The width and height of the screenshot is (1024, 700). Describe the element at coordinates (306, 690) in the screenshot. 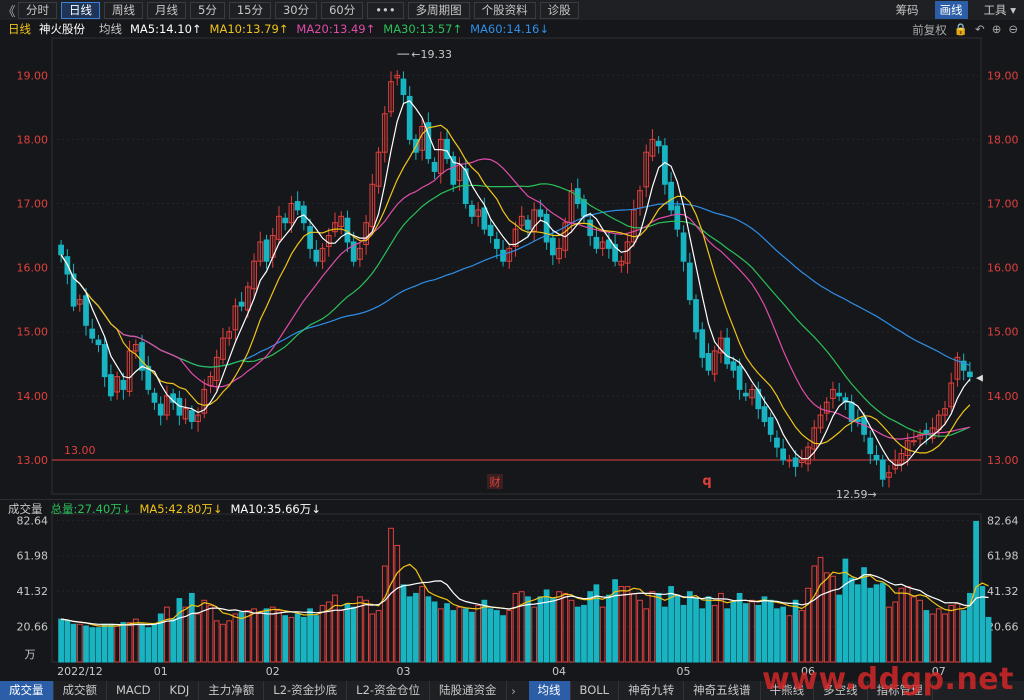

I see `tab-l2-bottom: L2-资金抄底` at that location.